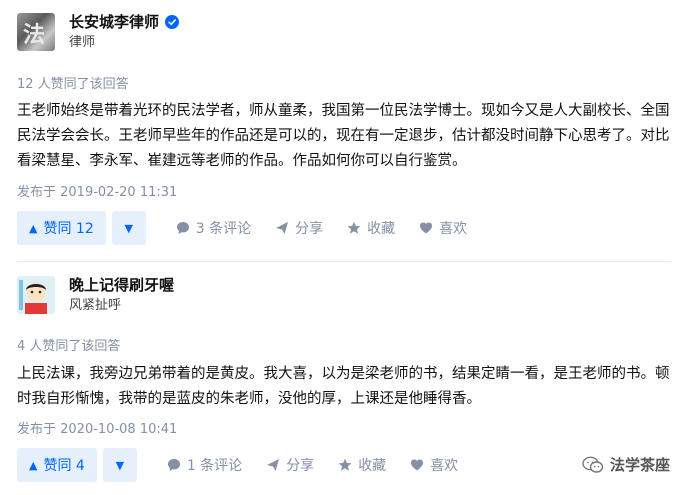 The width and height of the screenshot is (688, 495). What do you see at coordinates (98, 32) in the screenshot?
I see `author-info: 法 长安城李律师 律师` at bounding box center [98, 32].